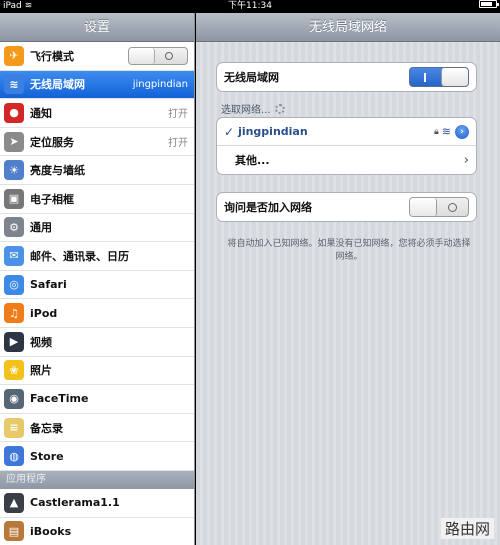 This screenshot has height=545, width=500. What do you see at coordinates (14, 198) in the screenshot?
I see `picture-frame-icon: ▣` at bounding box center [14, 198].